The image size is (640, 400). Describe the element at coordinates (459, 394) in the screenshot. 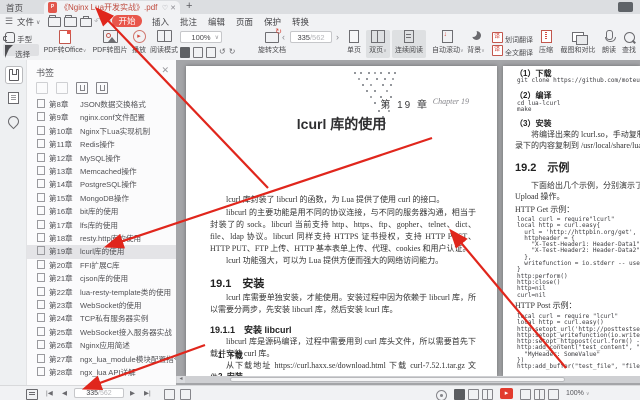

I see `view-mode-continuous-icon` at that location.